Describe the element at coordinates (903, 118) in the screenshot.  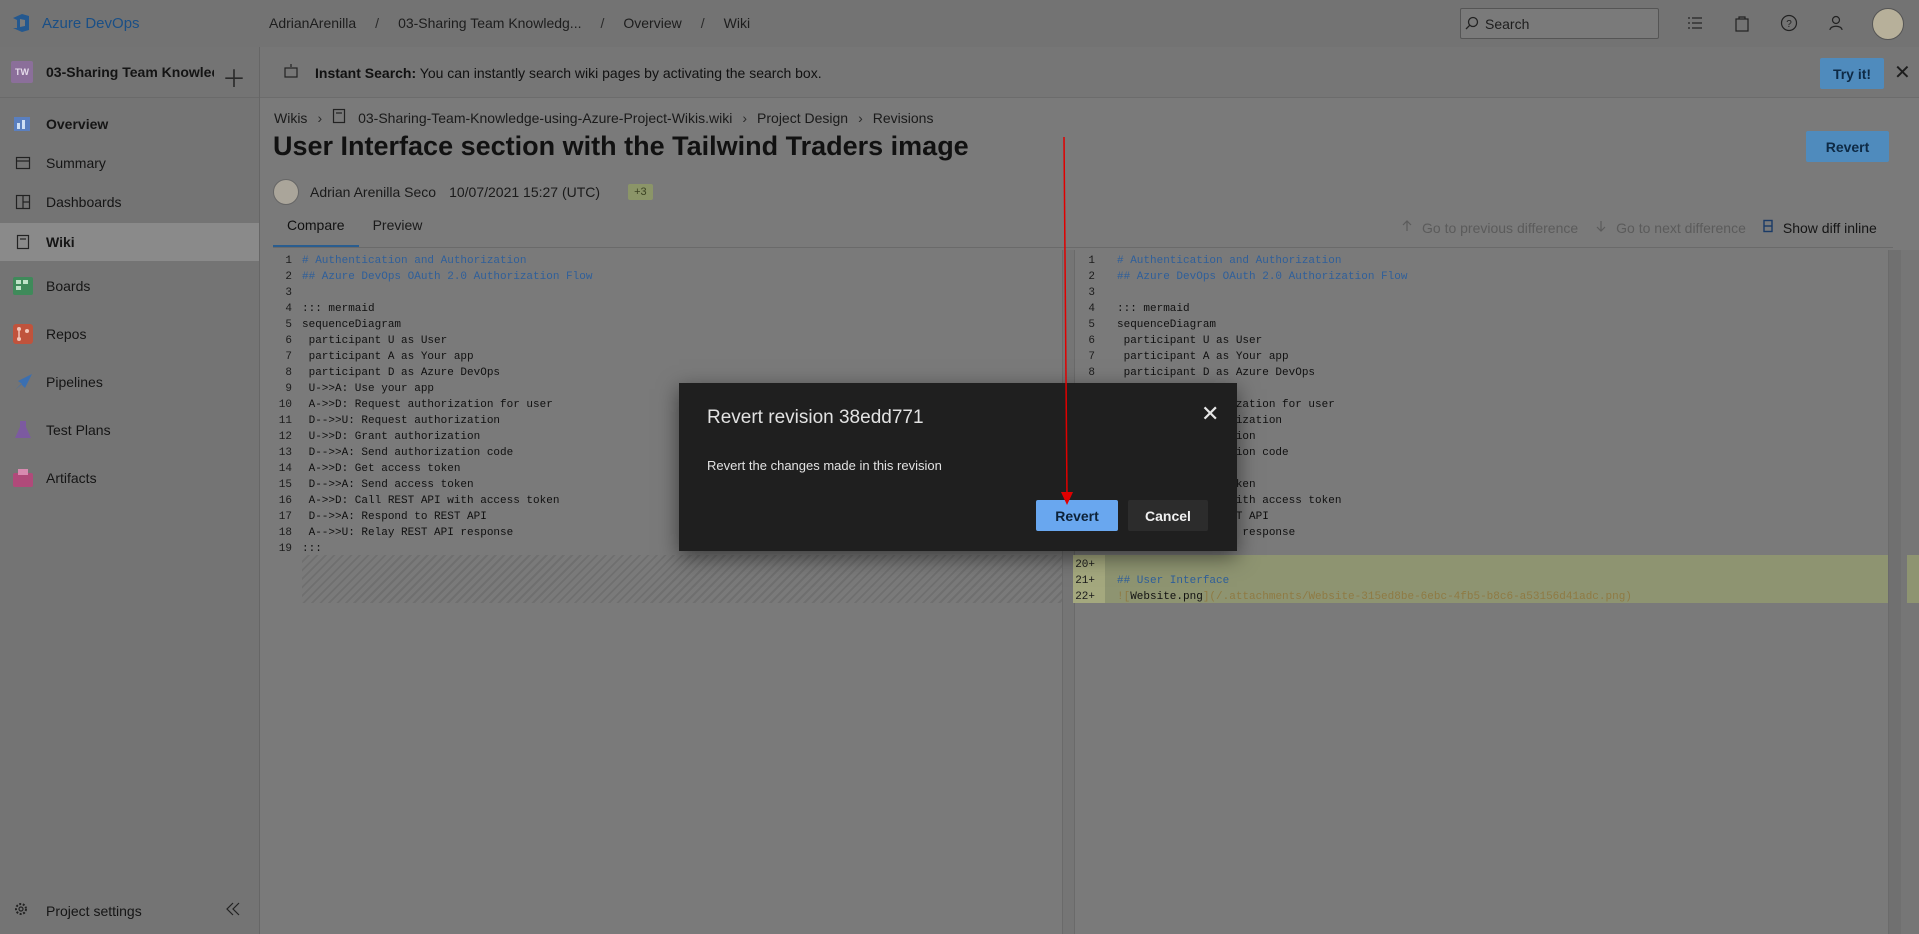
I see `crumb-revisions: Revisions` at that location.